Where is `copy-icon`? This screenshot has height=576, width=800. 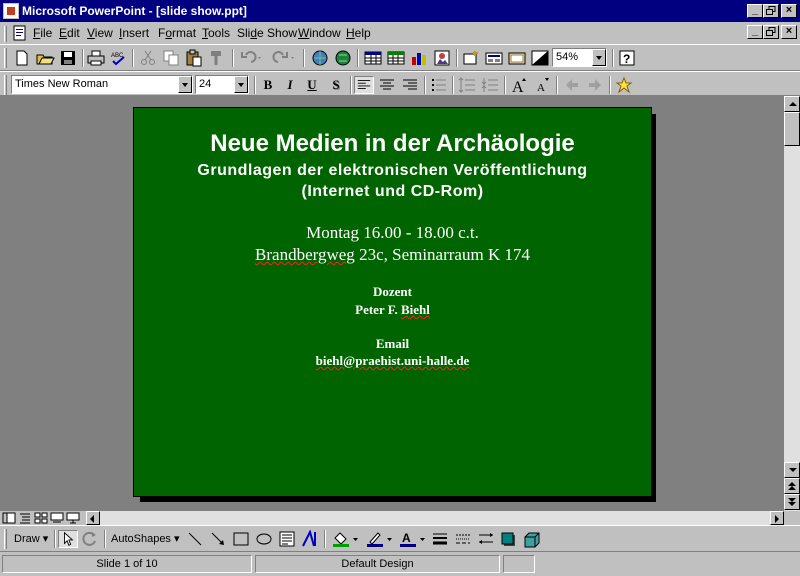 copy-icon is located at coordinates (171, 58).